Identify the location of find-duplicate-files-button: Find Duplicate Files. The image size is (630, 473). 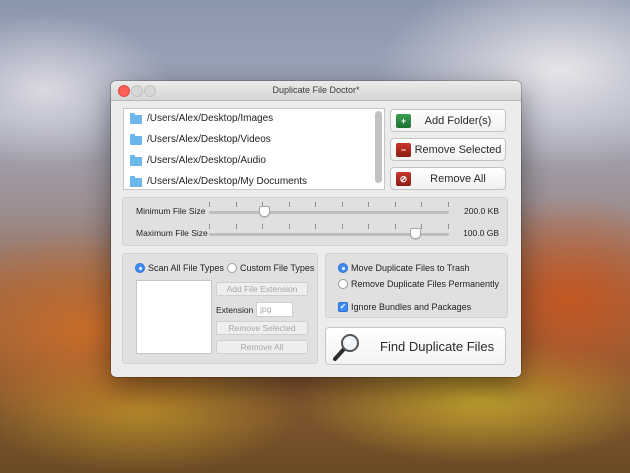
(415, 346).